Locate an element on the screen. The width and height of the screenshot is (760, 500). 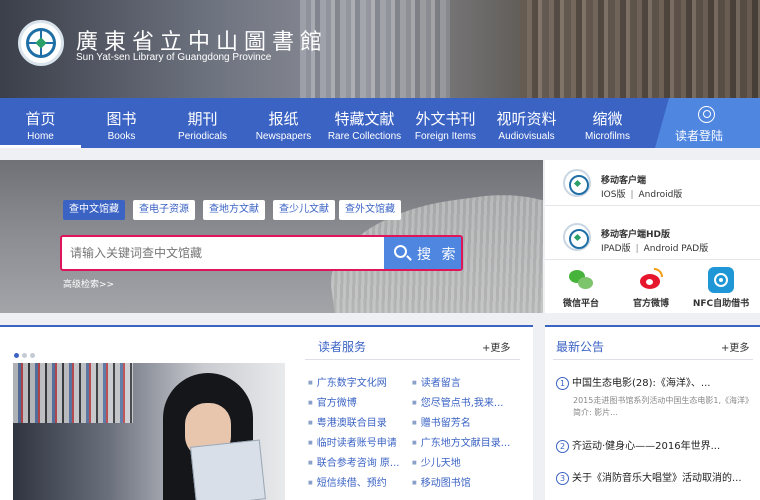
search-icon is located at coordinates (400, 251).